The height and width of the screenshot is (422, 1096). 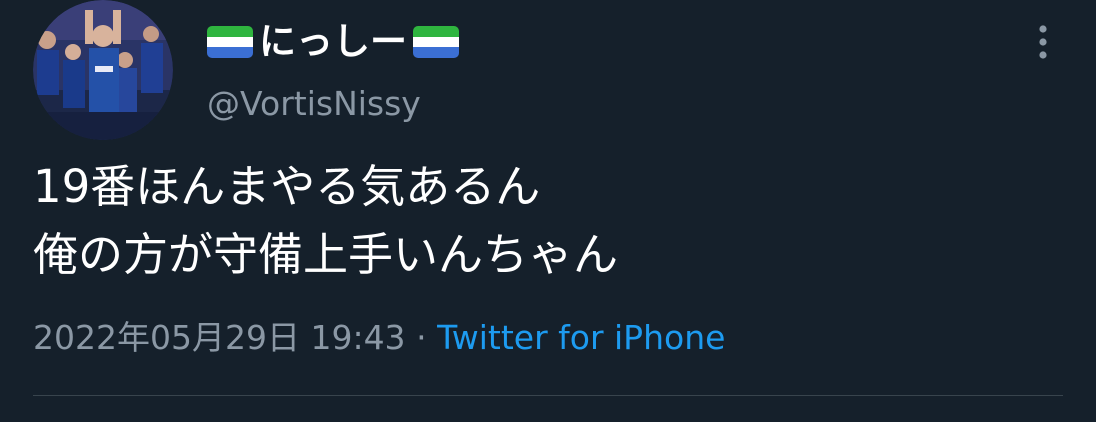 What do you see at coordinates (287, 186) in the screenshot?
I see `tweet-text-line: 19番ほんまやる気あるん` at bounding box center [287, 186].